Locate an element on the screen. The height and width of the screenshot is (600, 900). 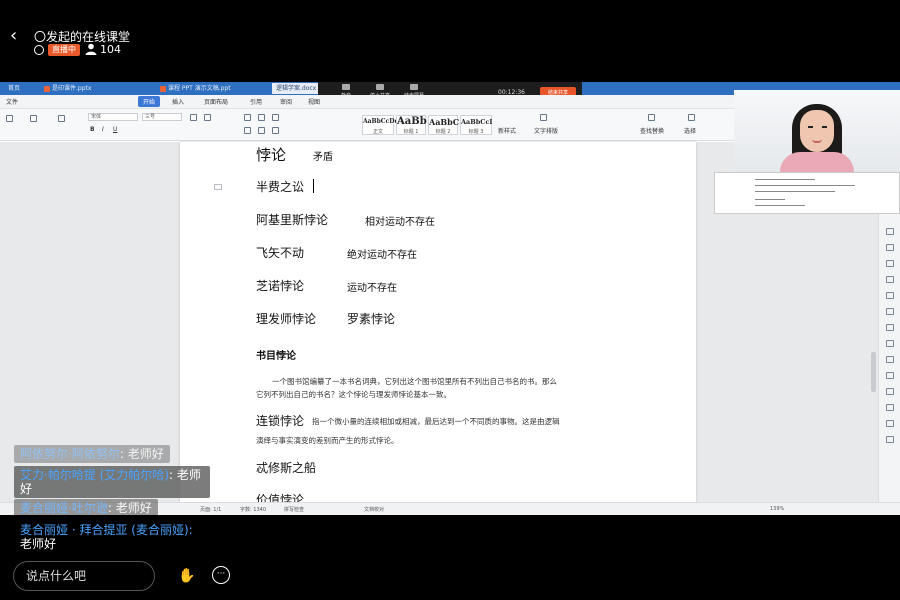
ppt-icon is located at coordinates (47, 88).